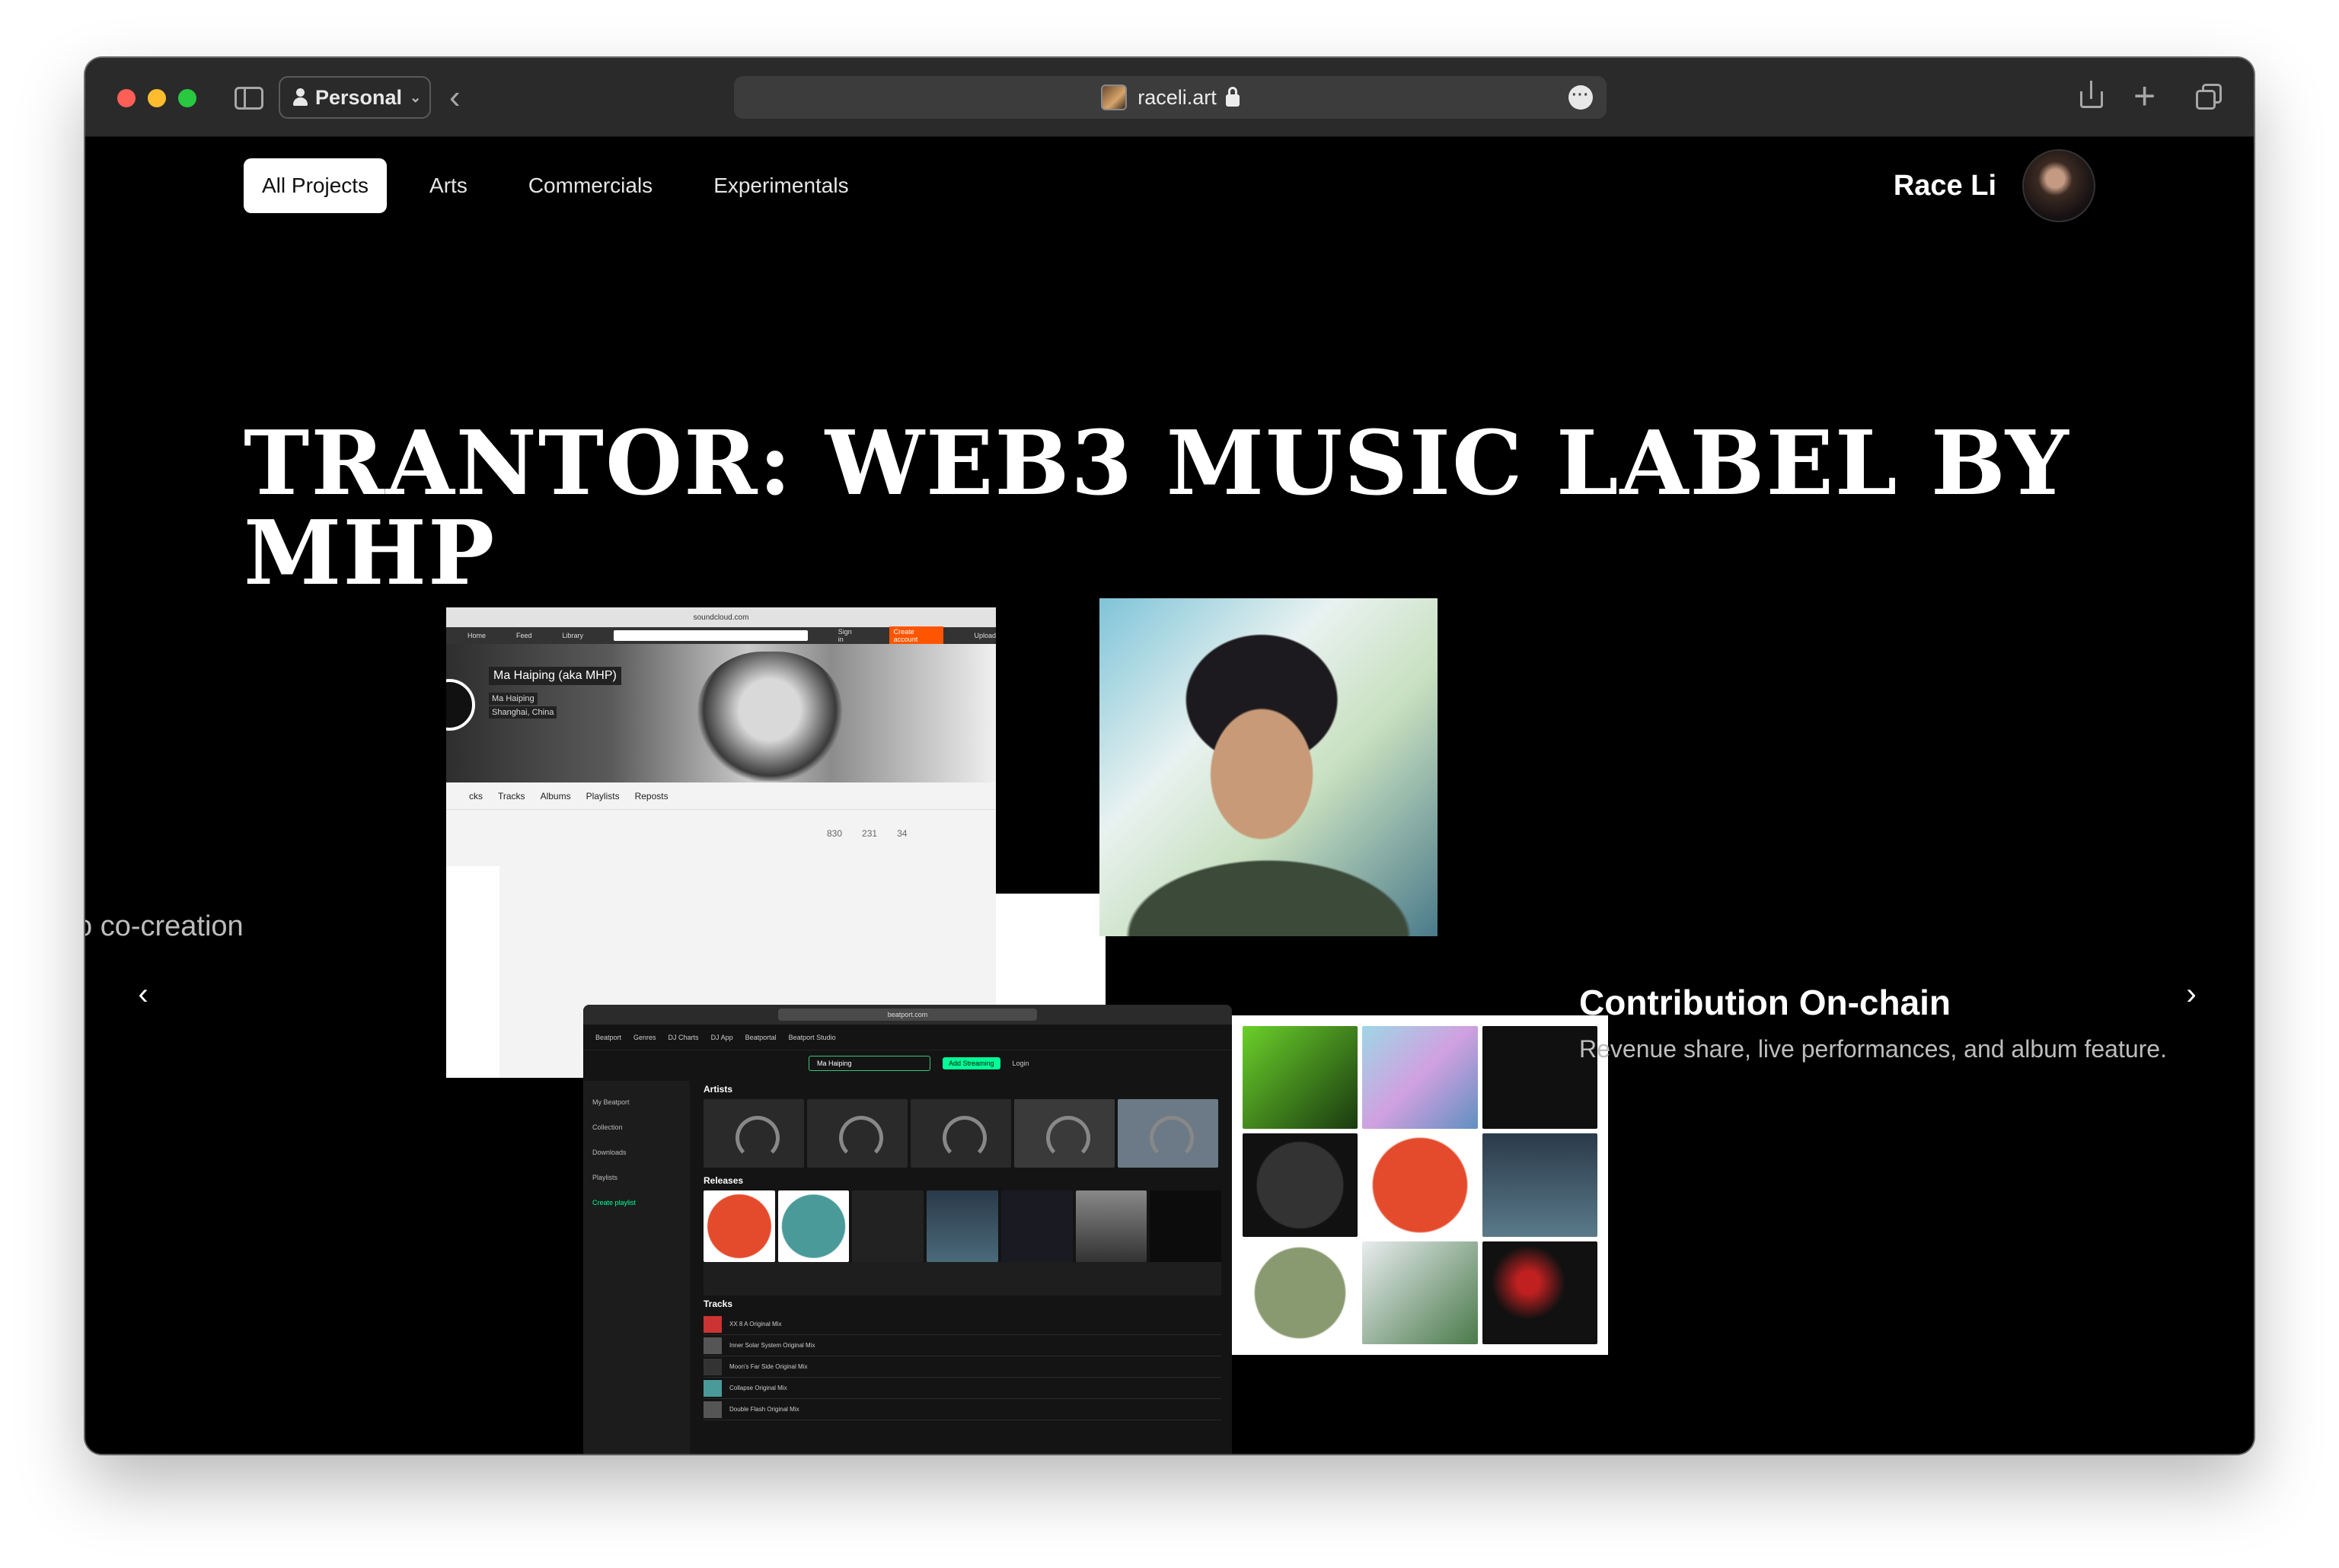 This screenshot has height=1568, width=2339. What do you see at coordinates (590, 185) in the screenshot?
I see `nav-commercials: Commercials` at bounding box center [590, 185].